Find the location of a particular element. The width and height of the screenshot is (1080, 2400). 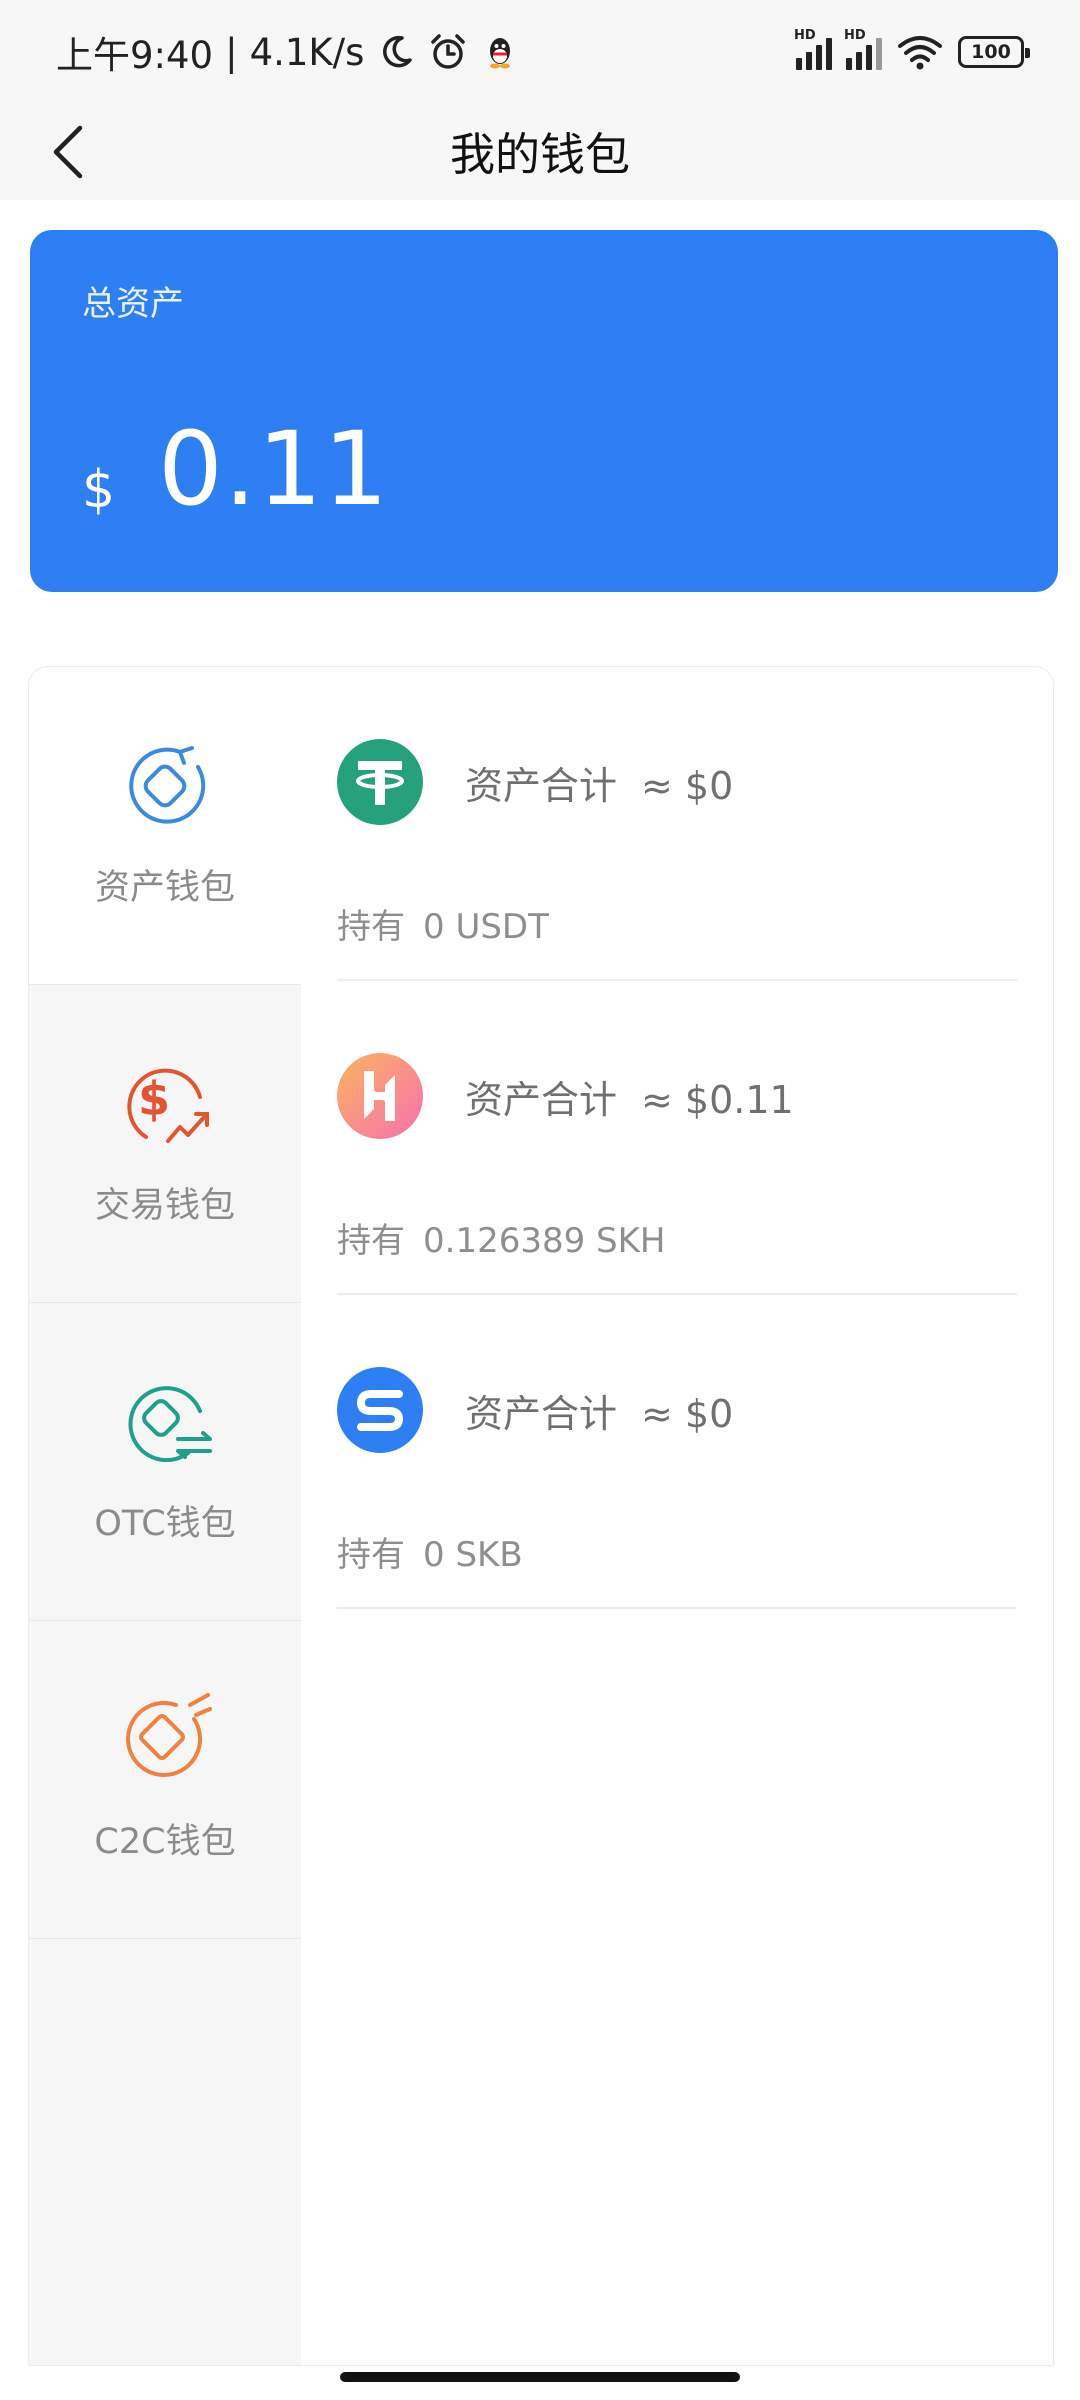

list-item: 资产合计 ≈ $0 持有 0 SKB is located at coordinates (677, 1452).